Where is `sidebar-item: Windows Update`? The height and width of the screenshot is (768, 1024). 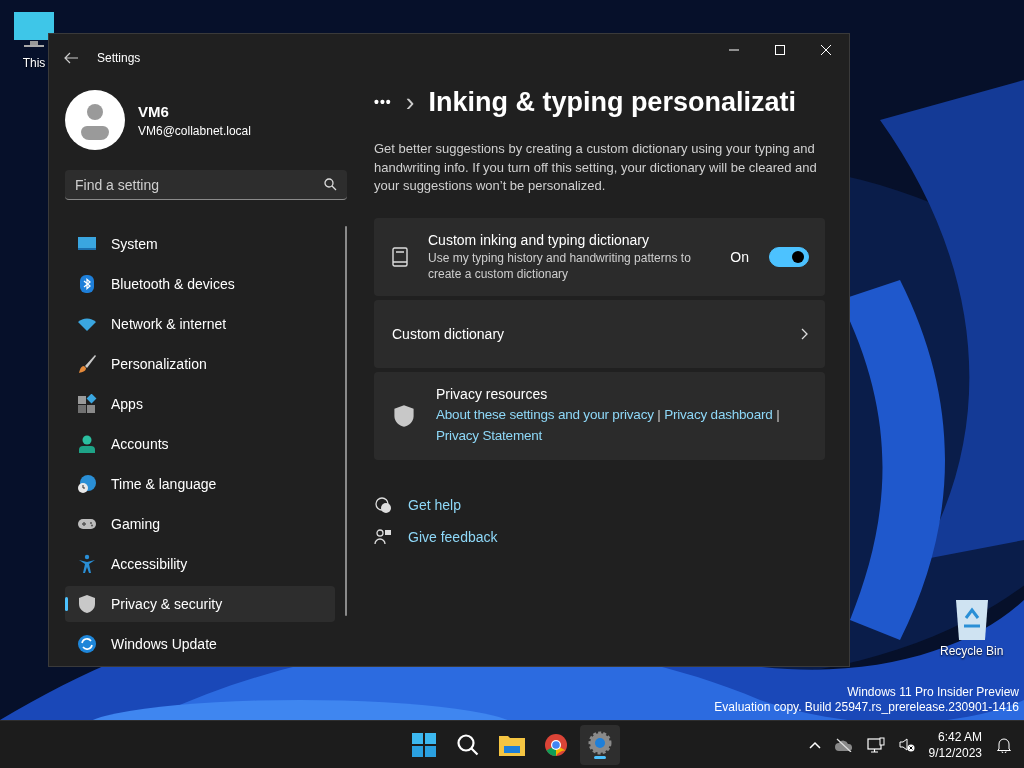 sidebar-item: Windows Update is located at coordinates (200, 644).